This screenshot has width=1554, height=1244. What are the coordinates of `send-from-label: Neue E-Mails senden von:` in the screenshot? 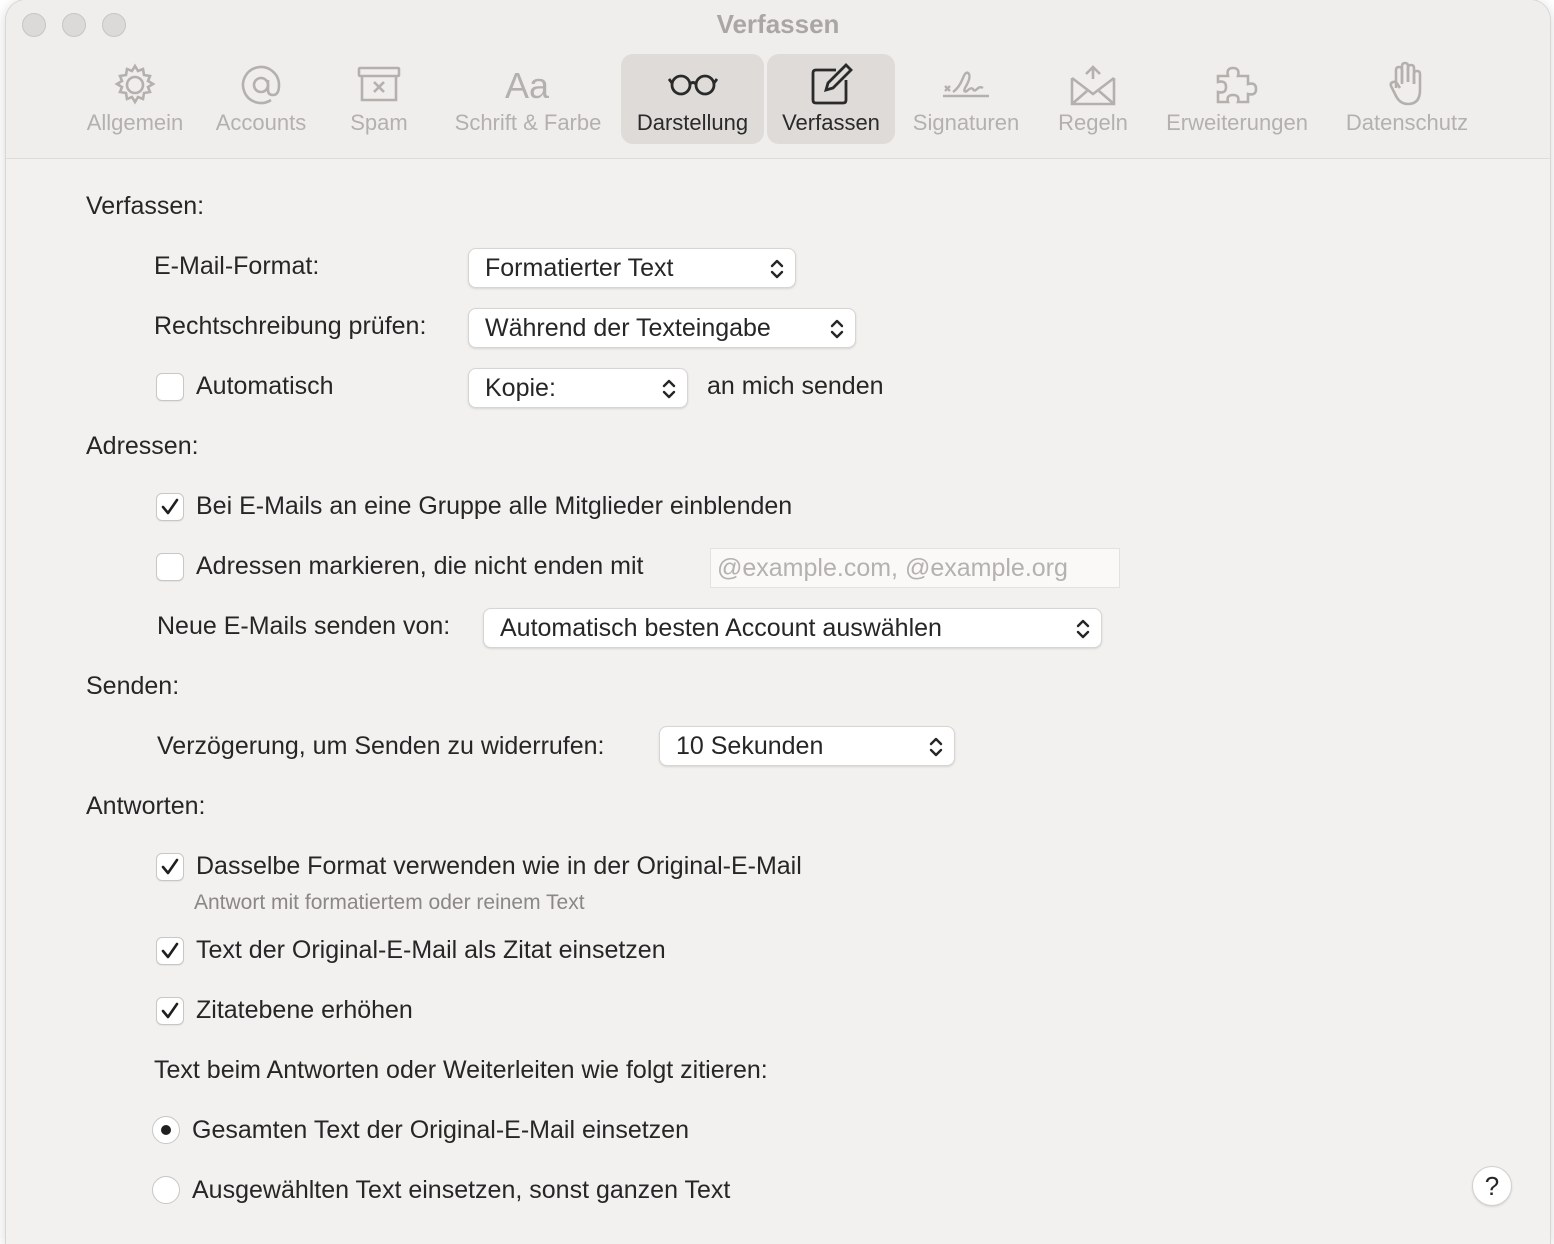 It's located at (304, 626).